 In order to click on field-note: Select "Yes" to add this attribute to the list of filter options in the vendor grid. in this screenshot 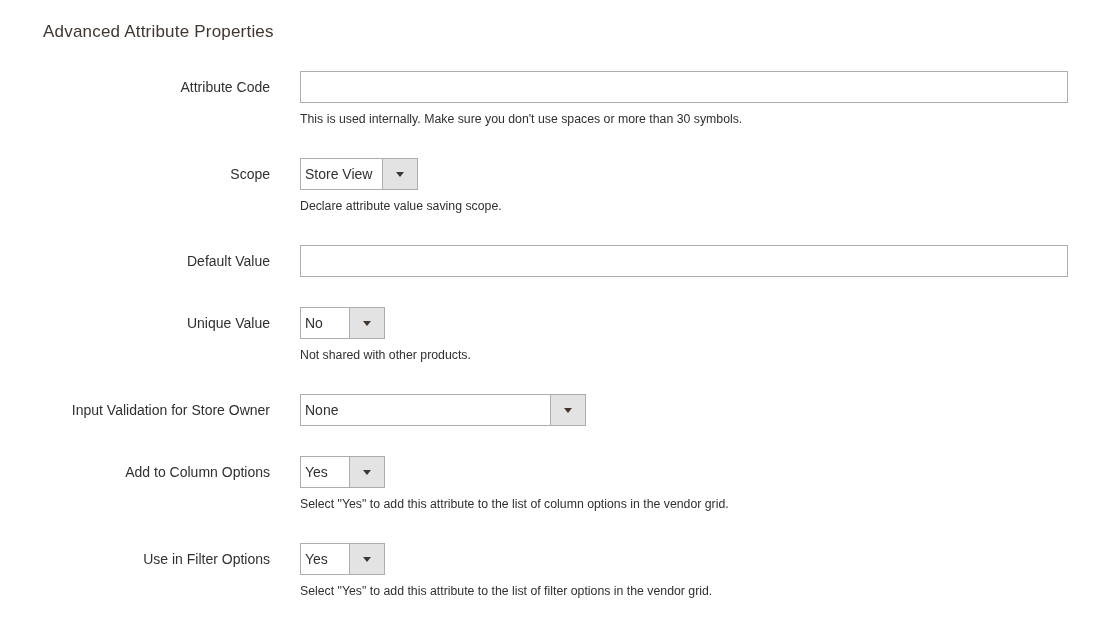, I will do `click(506, 591)`.